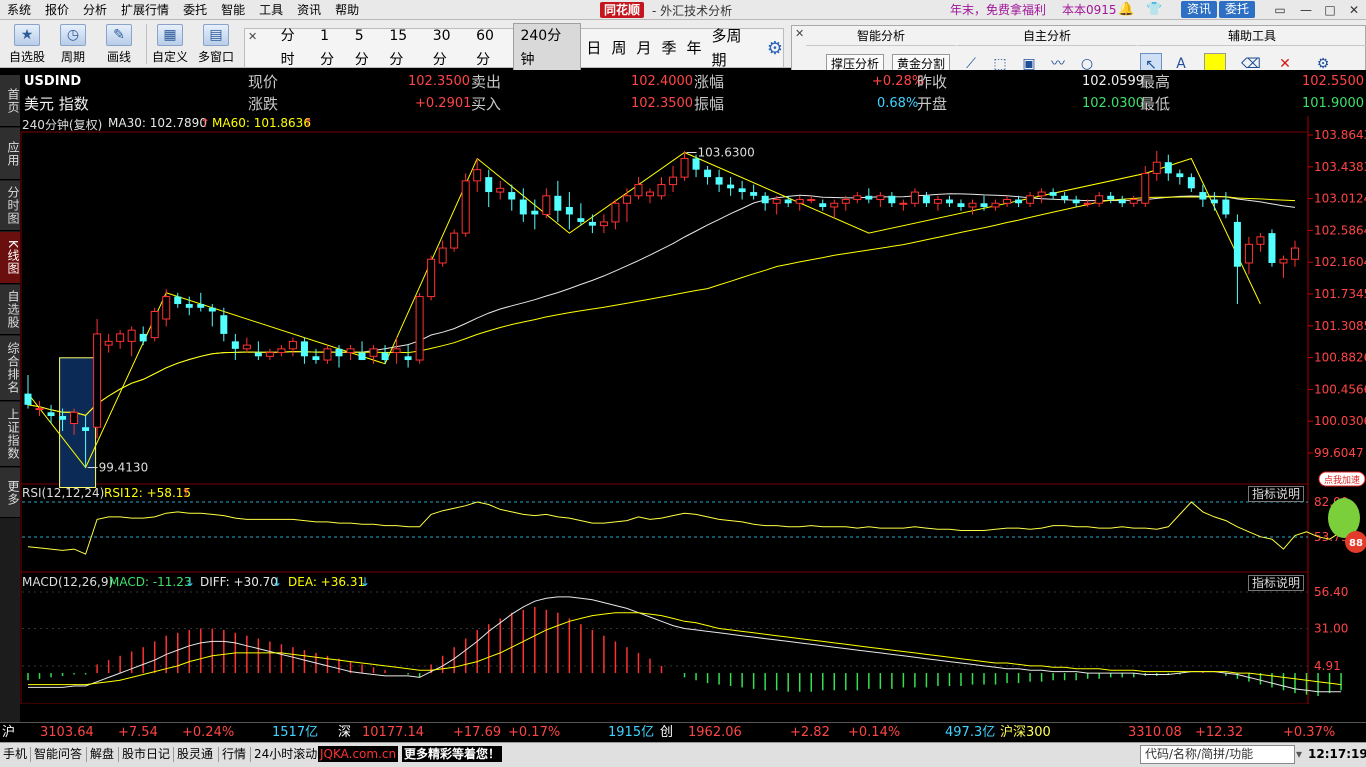 This screenshot has width=1366, height=767. I want to click on period-quarter: 季, so click(668, 48).